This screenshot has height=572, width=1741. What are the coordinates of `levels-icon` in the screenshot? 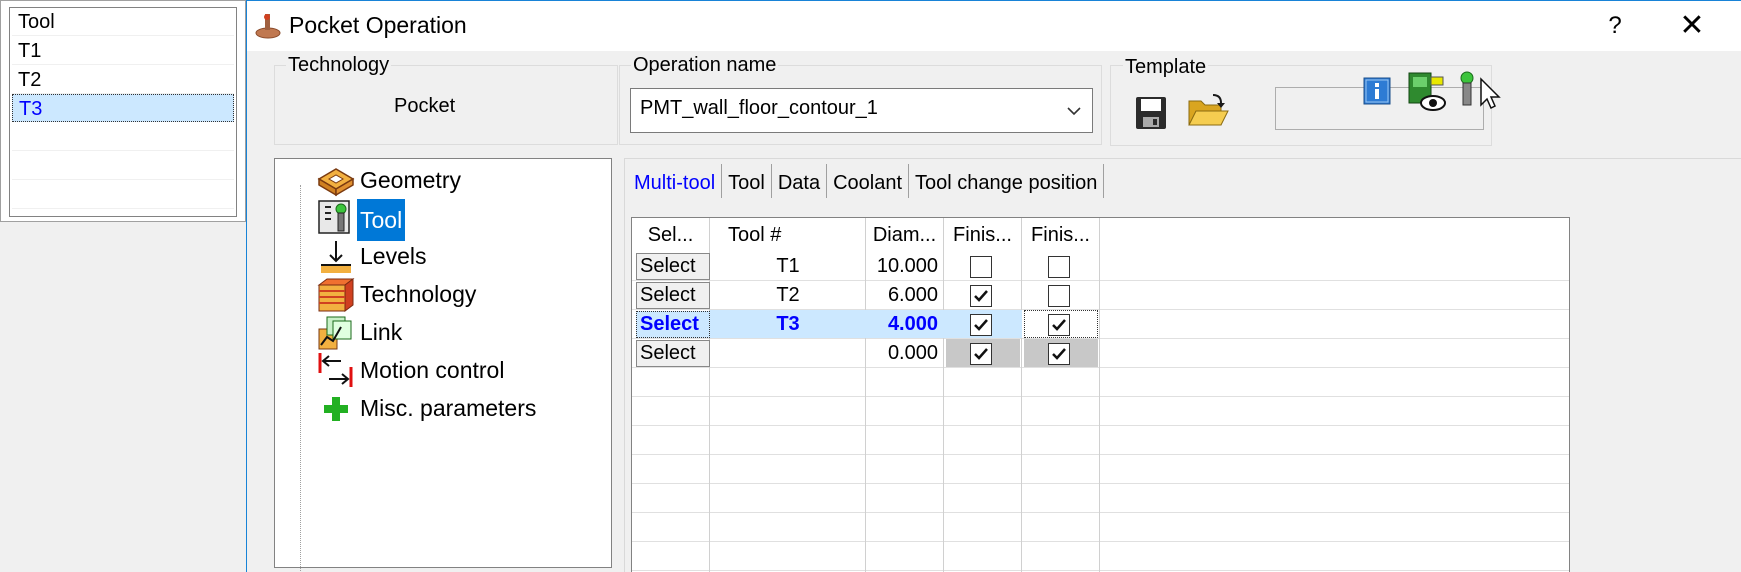 It's located at (336, 257).